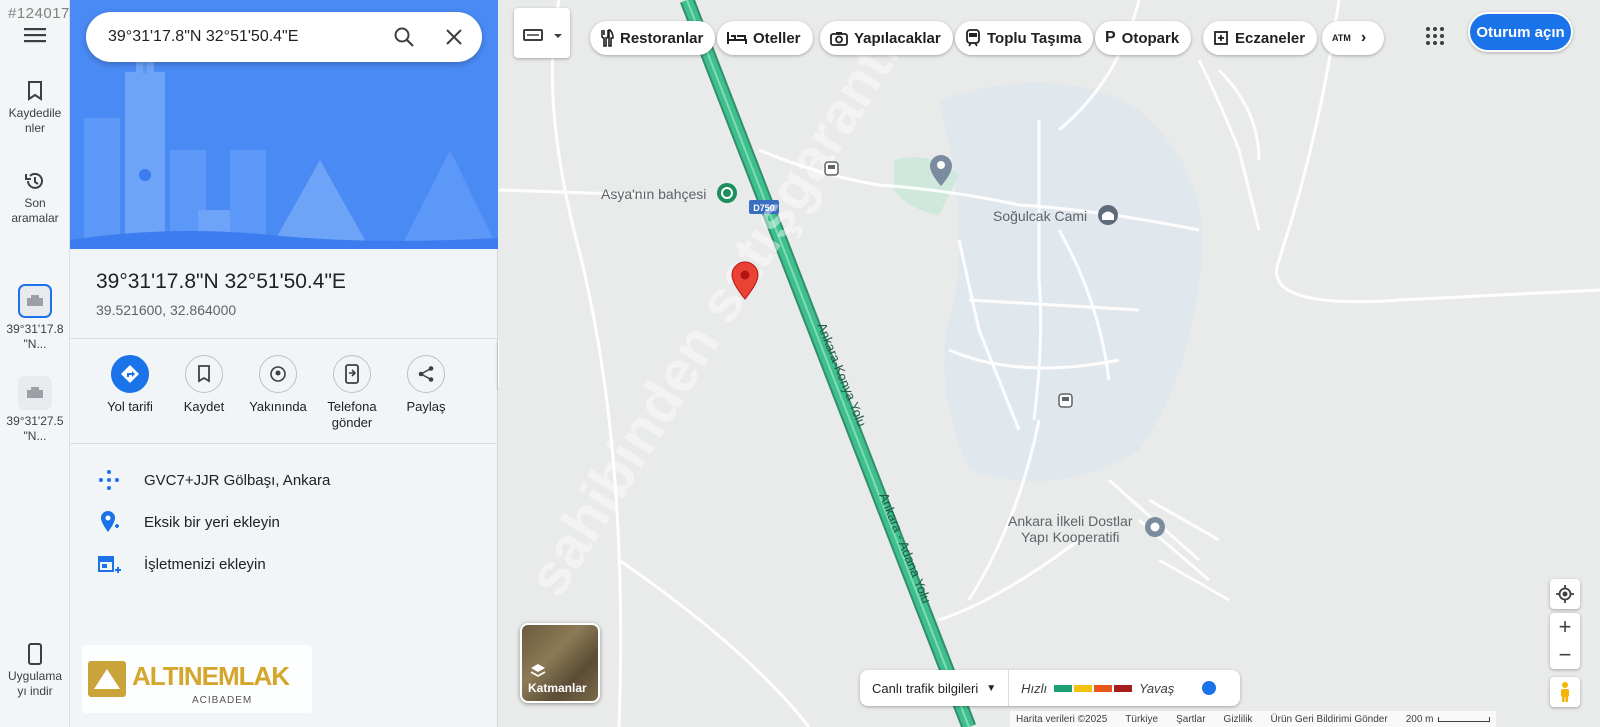  I want to click on traffic-toggle-dot, so click(1209, 688).